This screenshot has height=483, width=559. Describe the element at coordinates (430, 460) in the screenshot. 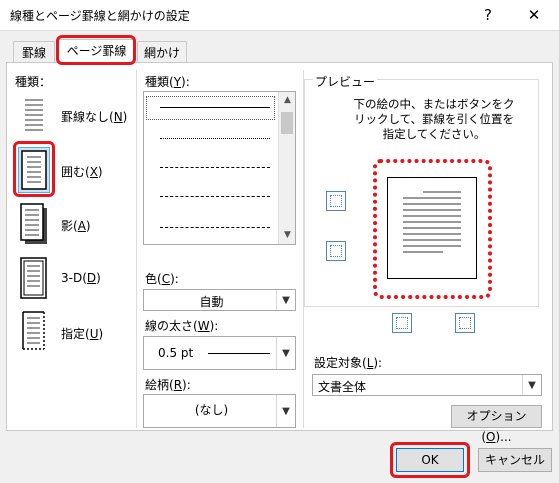

I see `ok-highlight` at that location.